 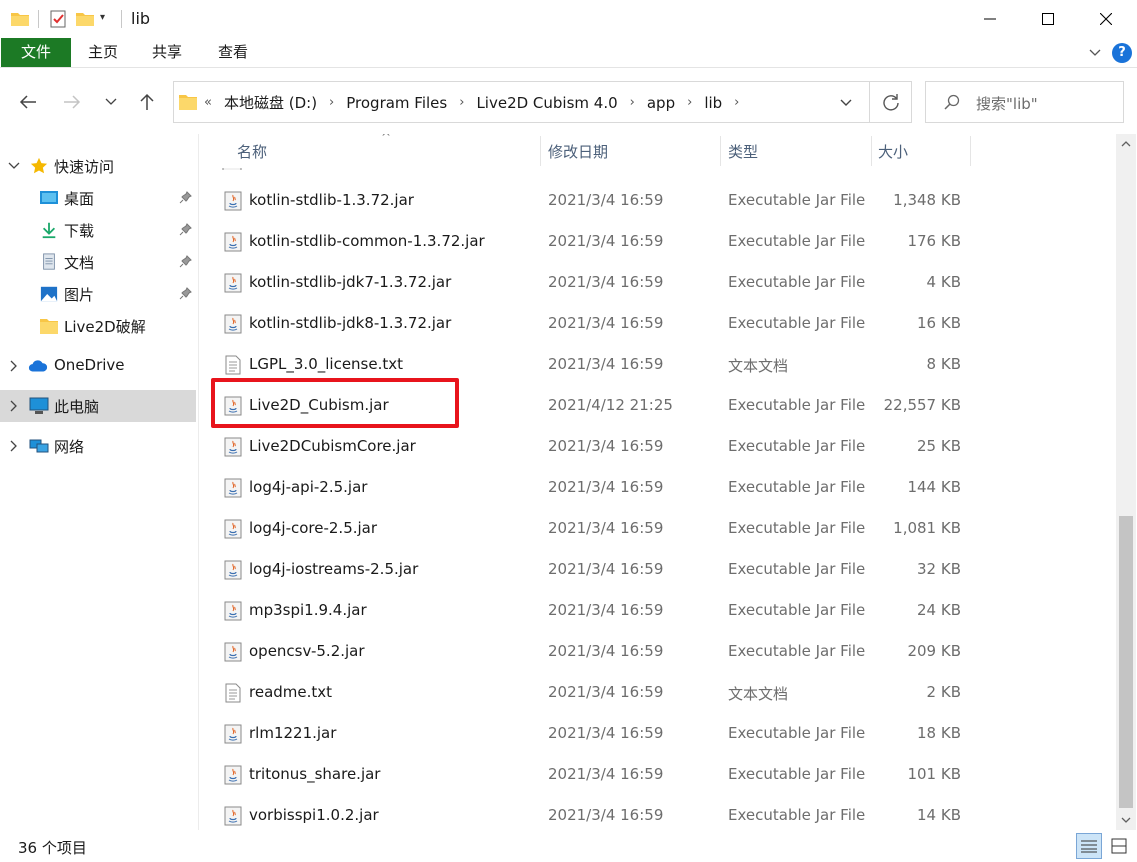 I want to click on file-name: log4j-core-2.5.jar, so click(x=313, y=528).